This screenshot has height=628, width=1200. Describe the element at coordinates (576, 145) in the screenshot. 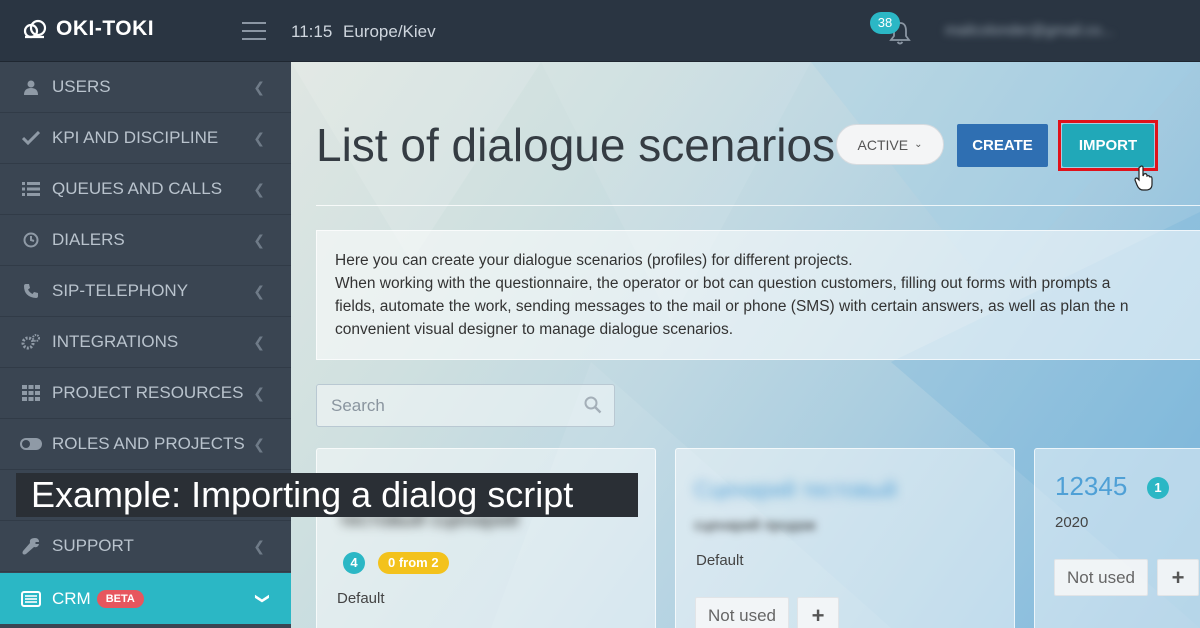

I see `page-title: List of dialogue scenarios` at that location.